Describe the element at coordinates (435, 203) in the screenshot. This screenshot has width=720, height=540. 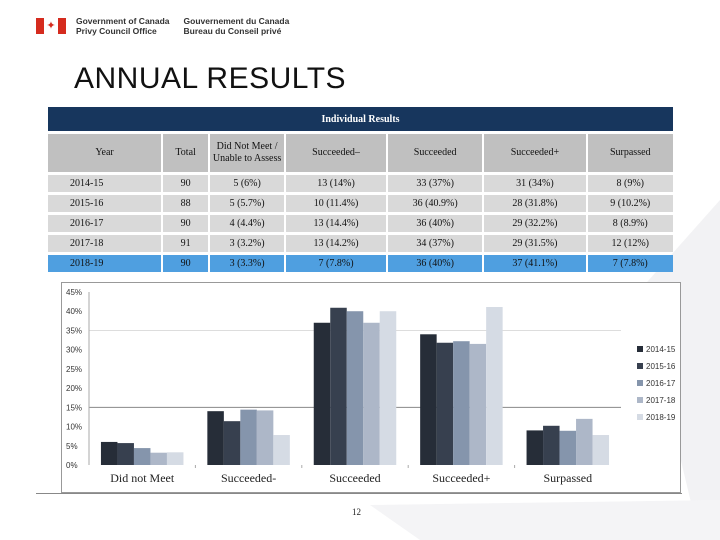
I see `table-cell: 36 (40.9%)` at that location.